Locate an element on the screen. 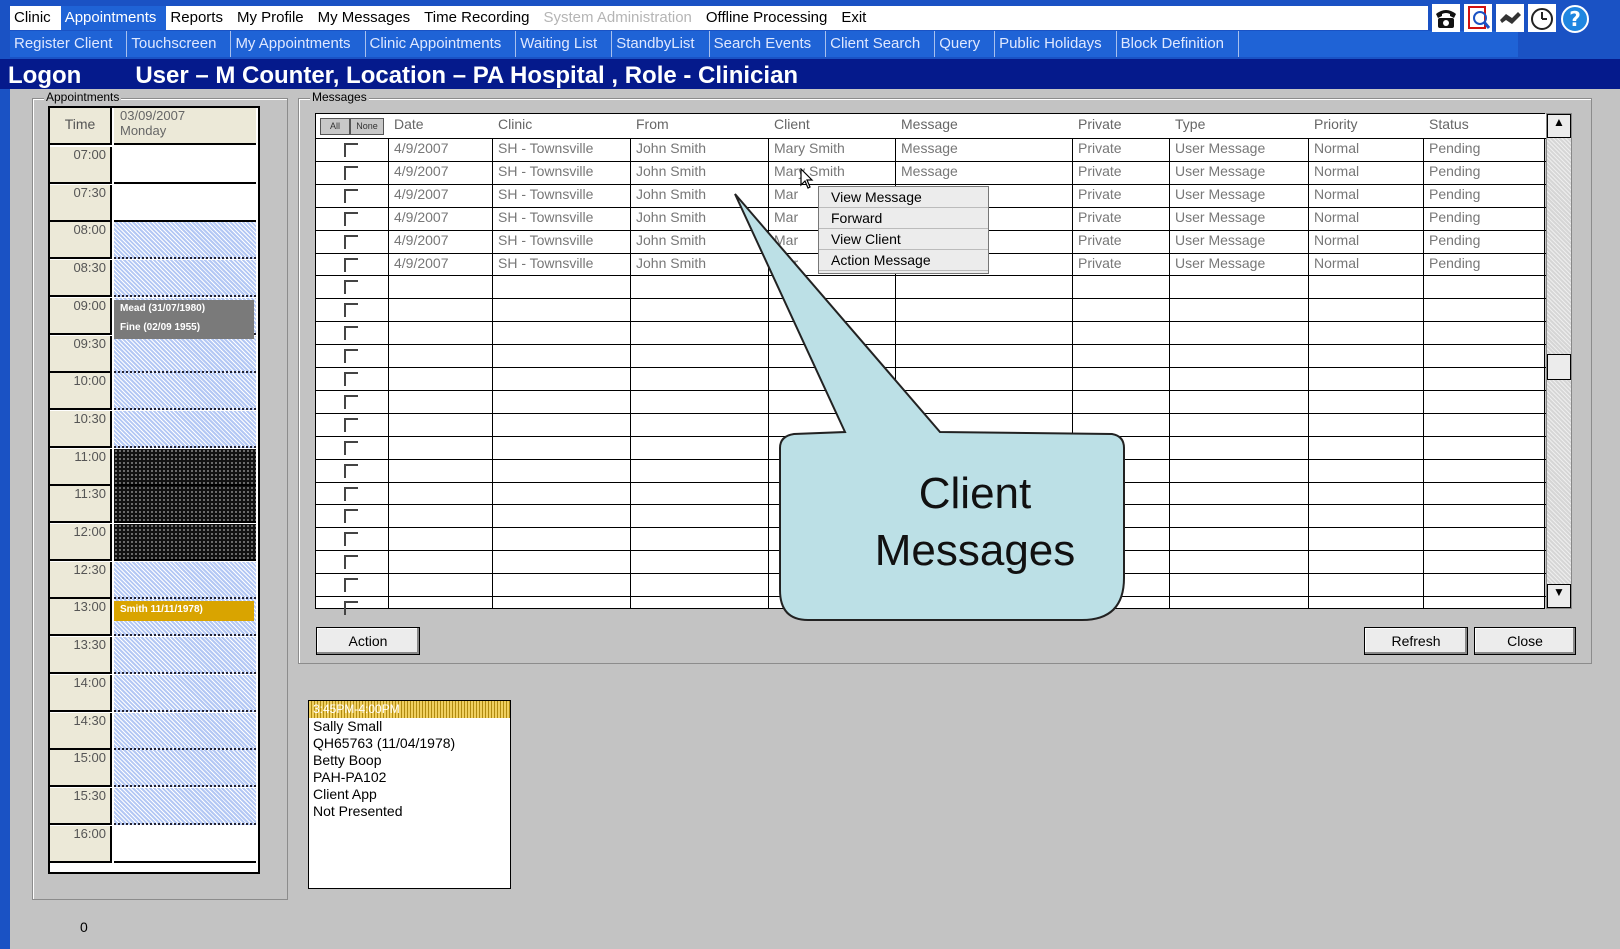 The height and width of the screenshot is (949, 1620). action-button: Action is located at coordinates (368, 641).